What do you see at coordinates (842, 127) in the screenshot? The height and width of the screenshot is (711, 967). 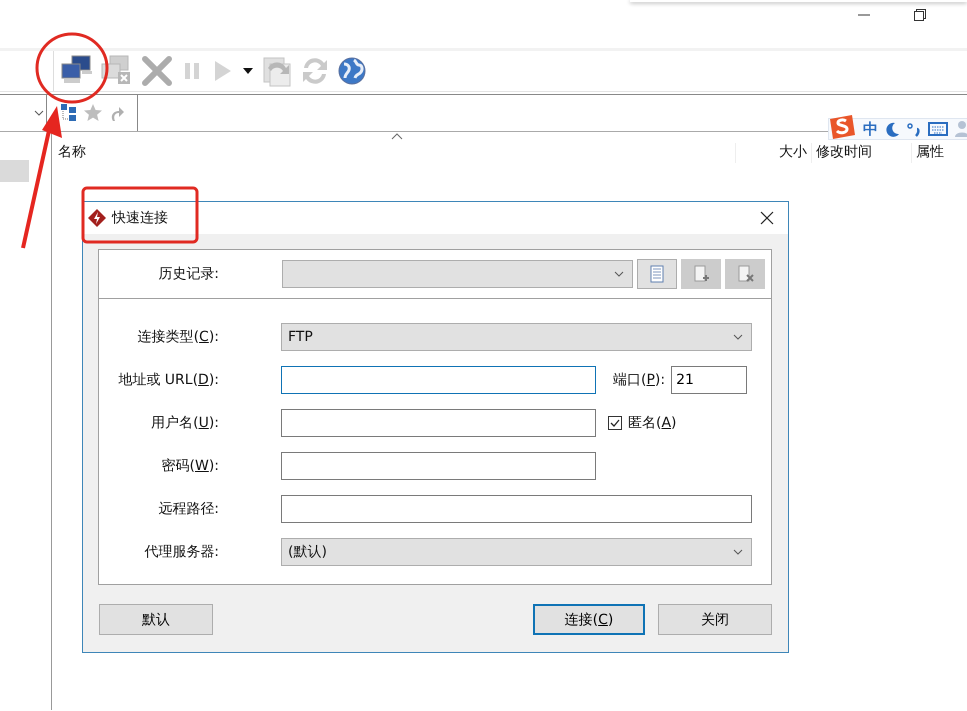 I see `s-logo-icon` at bounding box center [842, 127].